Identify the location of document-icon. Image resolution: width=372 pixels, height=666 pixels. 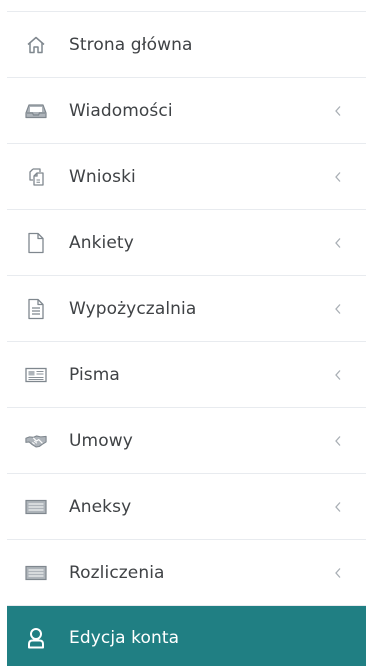
(36, 309).